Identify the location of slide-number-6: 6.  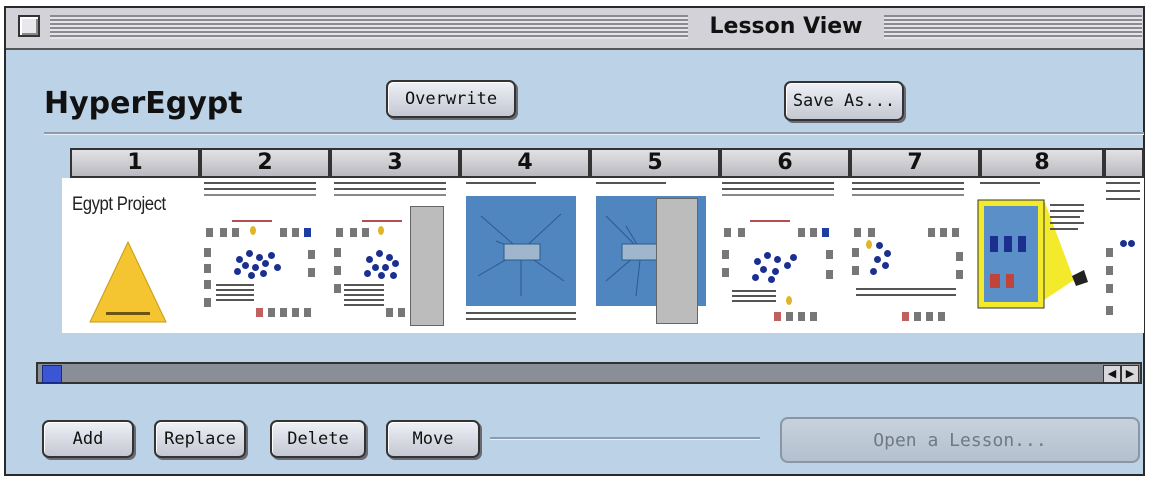
(785, 163).